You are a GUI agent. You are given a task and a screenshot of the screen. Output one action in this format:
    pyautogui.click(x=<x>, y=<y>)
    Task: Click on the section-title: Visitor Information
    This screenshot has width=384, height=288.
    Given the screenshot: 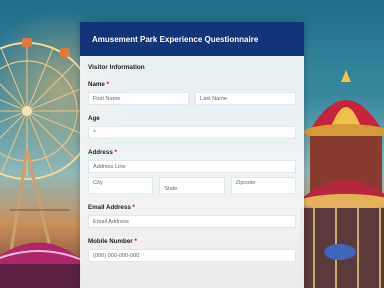 What is the action you would take?
    pyautogui.click(x=116, y=67)
    